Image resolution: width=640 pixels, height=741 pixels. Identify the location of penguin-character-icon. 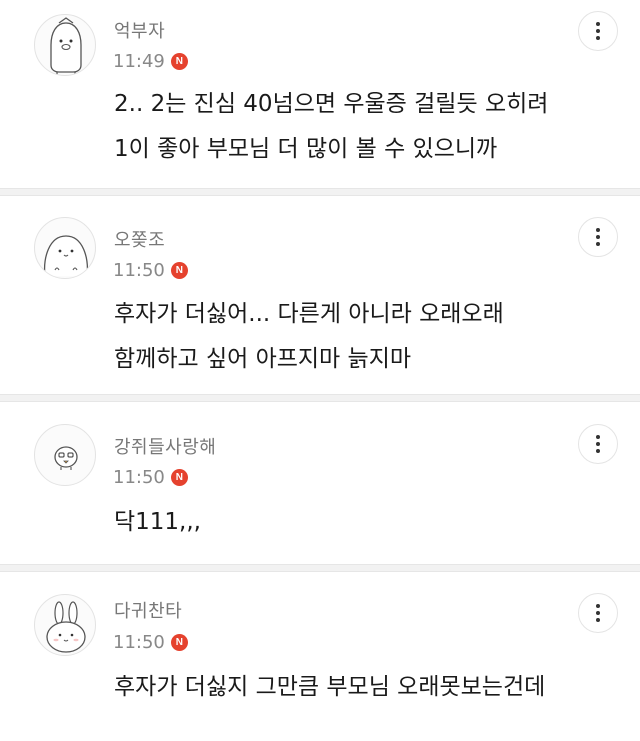
(66, 46).